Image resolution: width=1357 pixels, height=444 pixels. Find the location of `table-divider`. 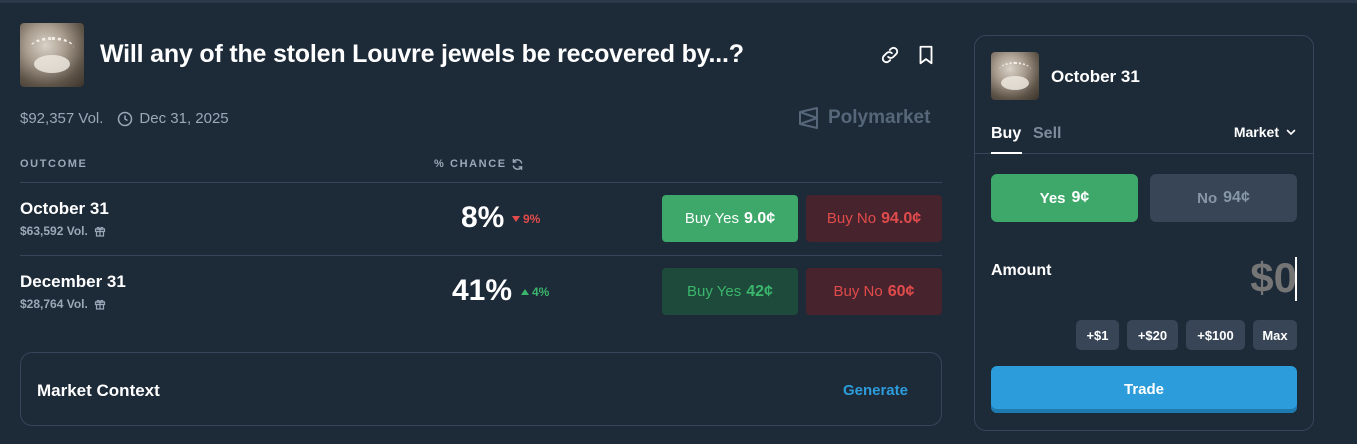

table-divider is located at coordinates (481, 182).